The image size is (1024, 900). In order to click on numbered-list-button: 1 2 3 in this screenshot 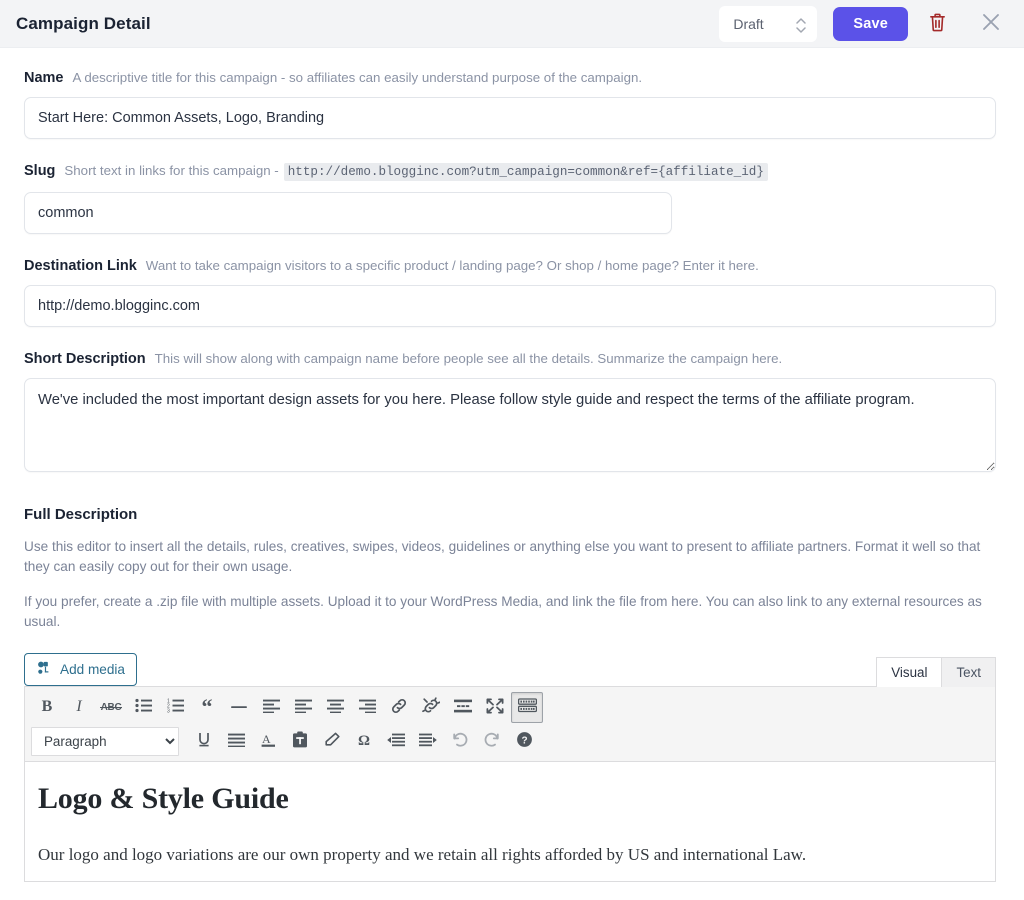, I will do `click(175, 707)`.